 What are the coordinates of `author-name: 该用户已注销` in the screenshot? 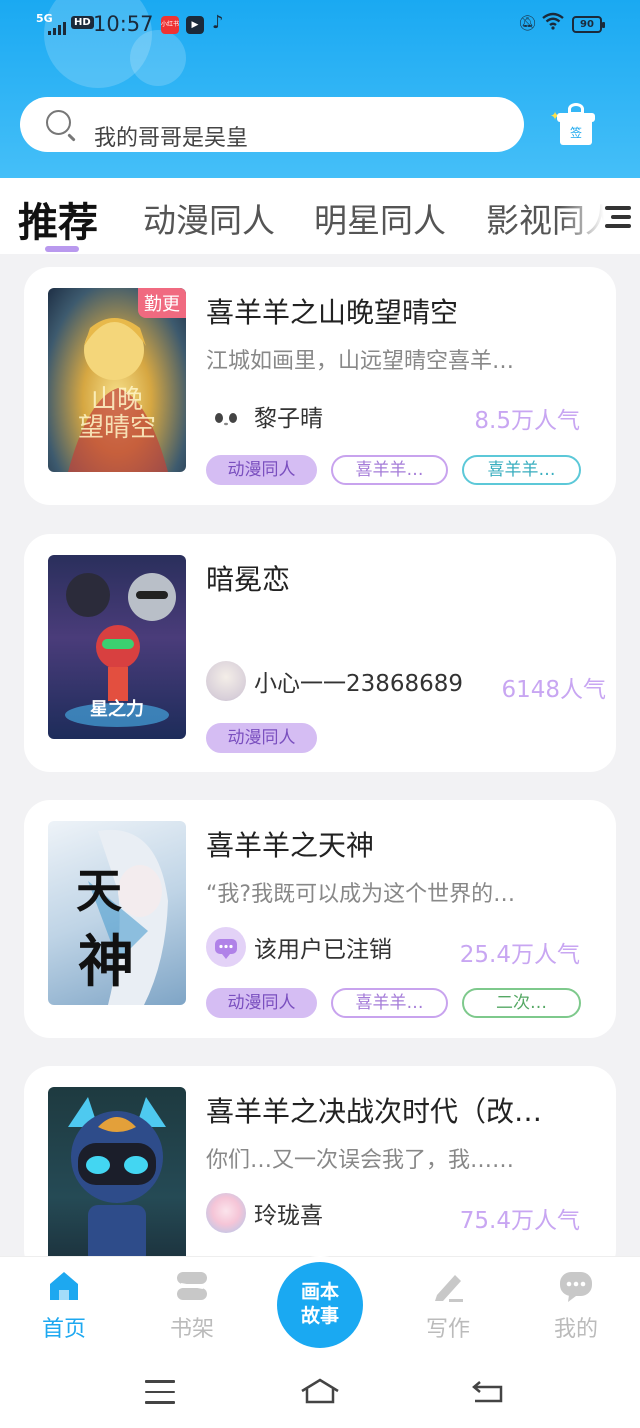 It's located at (323, 950).